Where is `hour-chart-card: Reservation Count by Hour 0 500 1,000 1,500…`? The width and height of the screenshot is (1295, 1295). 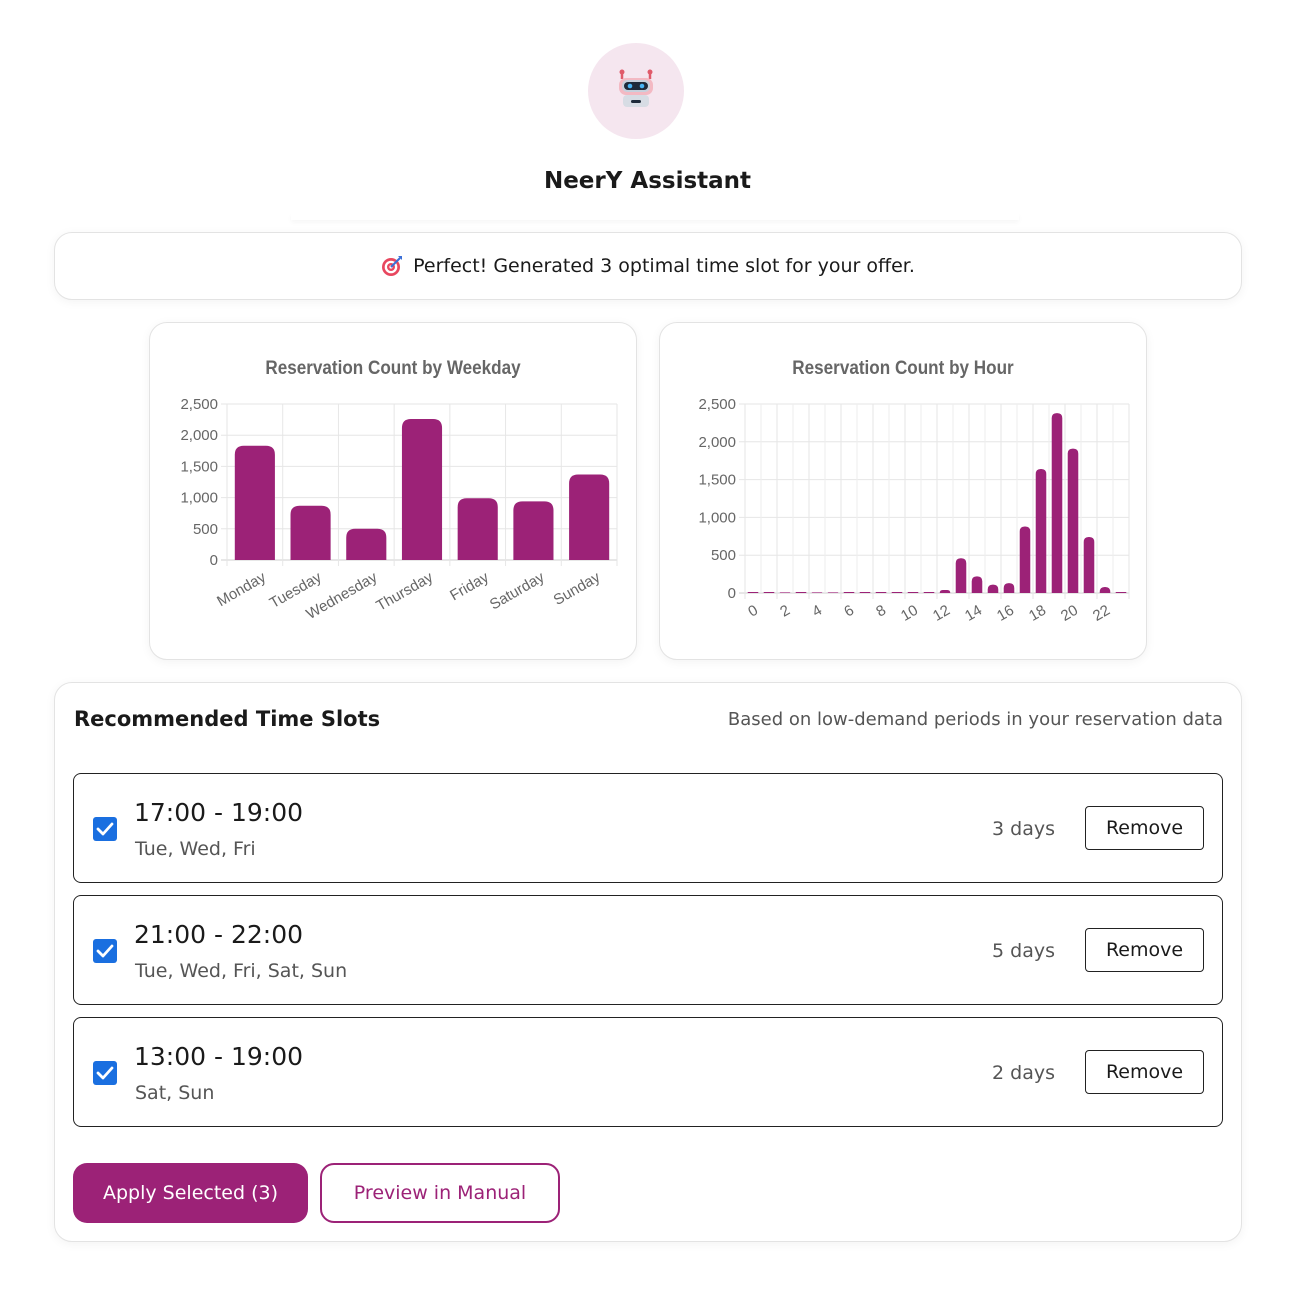 hour-chart-card: Reservation Count by Hour 0 500 1,000 1,500… is located at coordinates (903, 491).